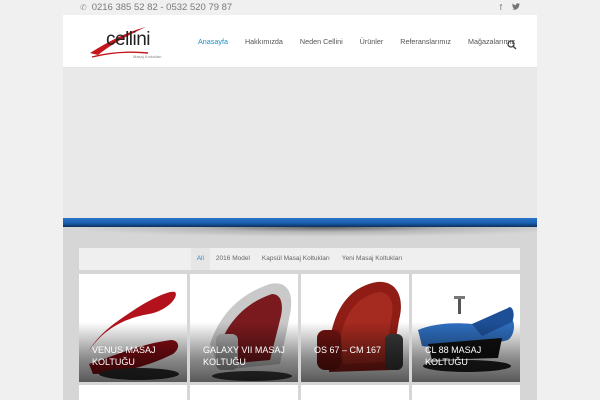  Describe the element at coordinates (233, 259) in the screenshot. I see `filter-2016-model: 2016 Model` at that location.